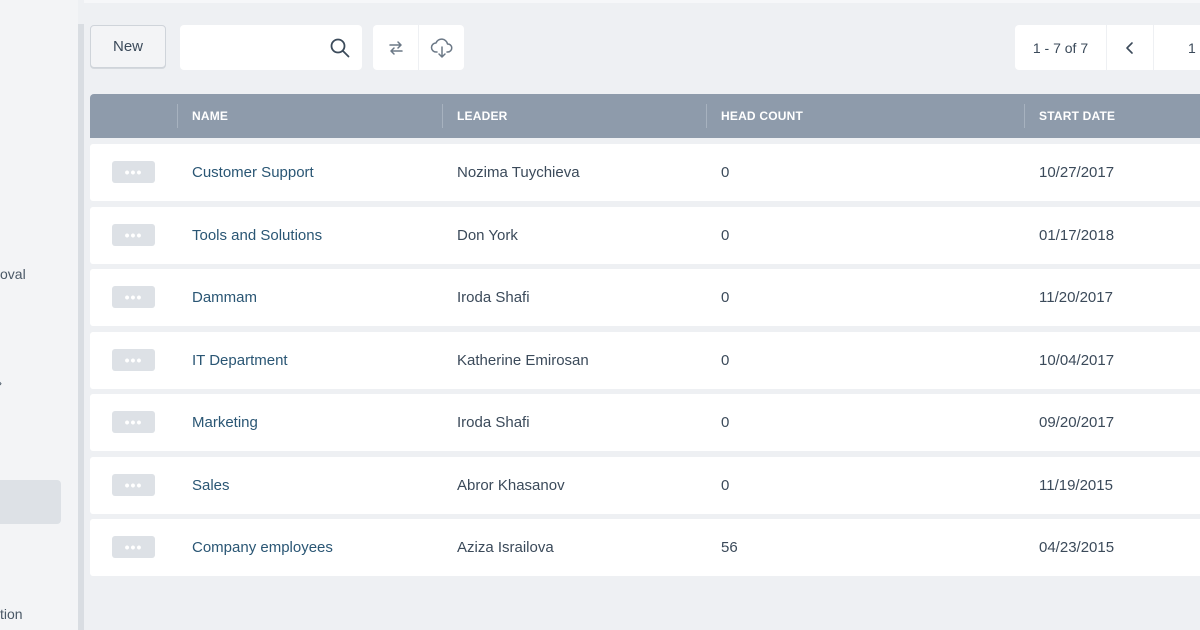 This screenshot has width=1200, height=630. What do you see at coordinates (340, 48) in the screenshot?
I see `search-icon` at bounding box center [340, 48].